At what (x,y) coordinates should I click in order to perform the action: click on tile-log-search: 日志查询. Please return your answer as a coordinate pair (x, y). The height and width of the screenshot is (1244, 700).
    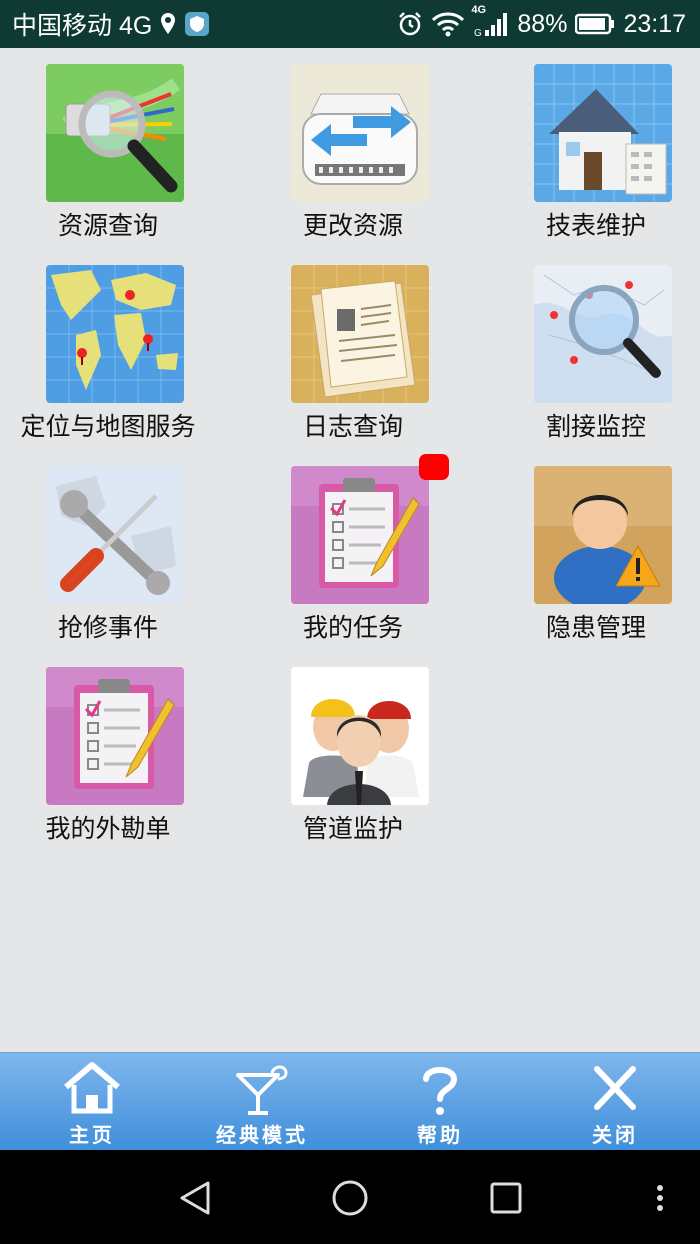
    Looking at the image, I should click on (353, 346).